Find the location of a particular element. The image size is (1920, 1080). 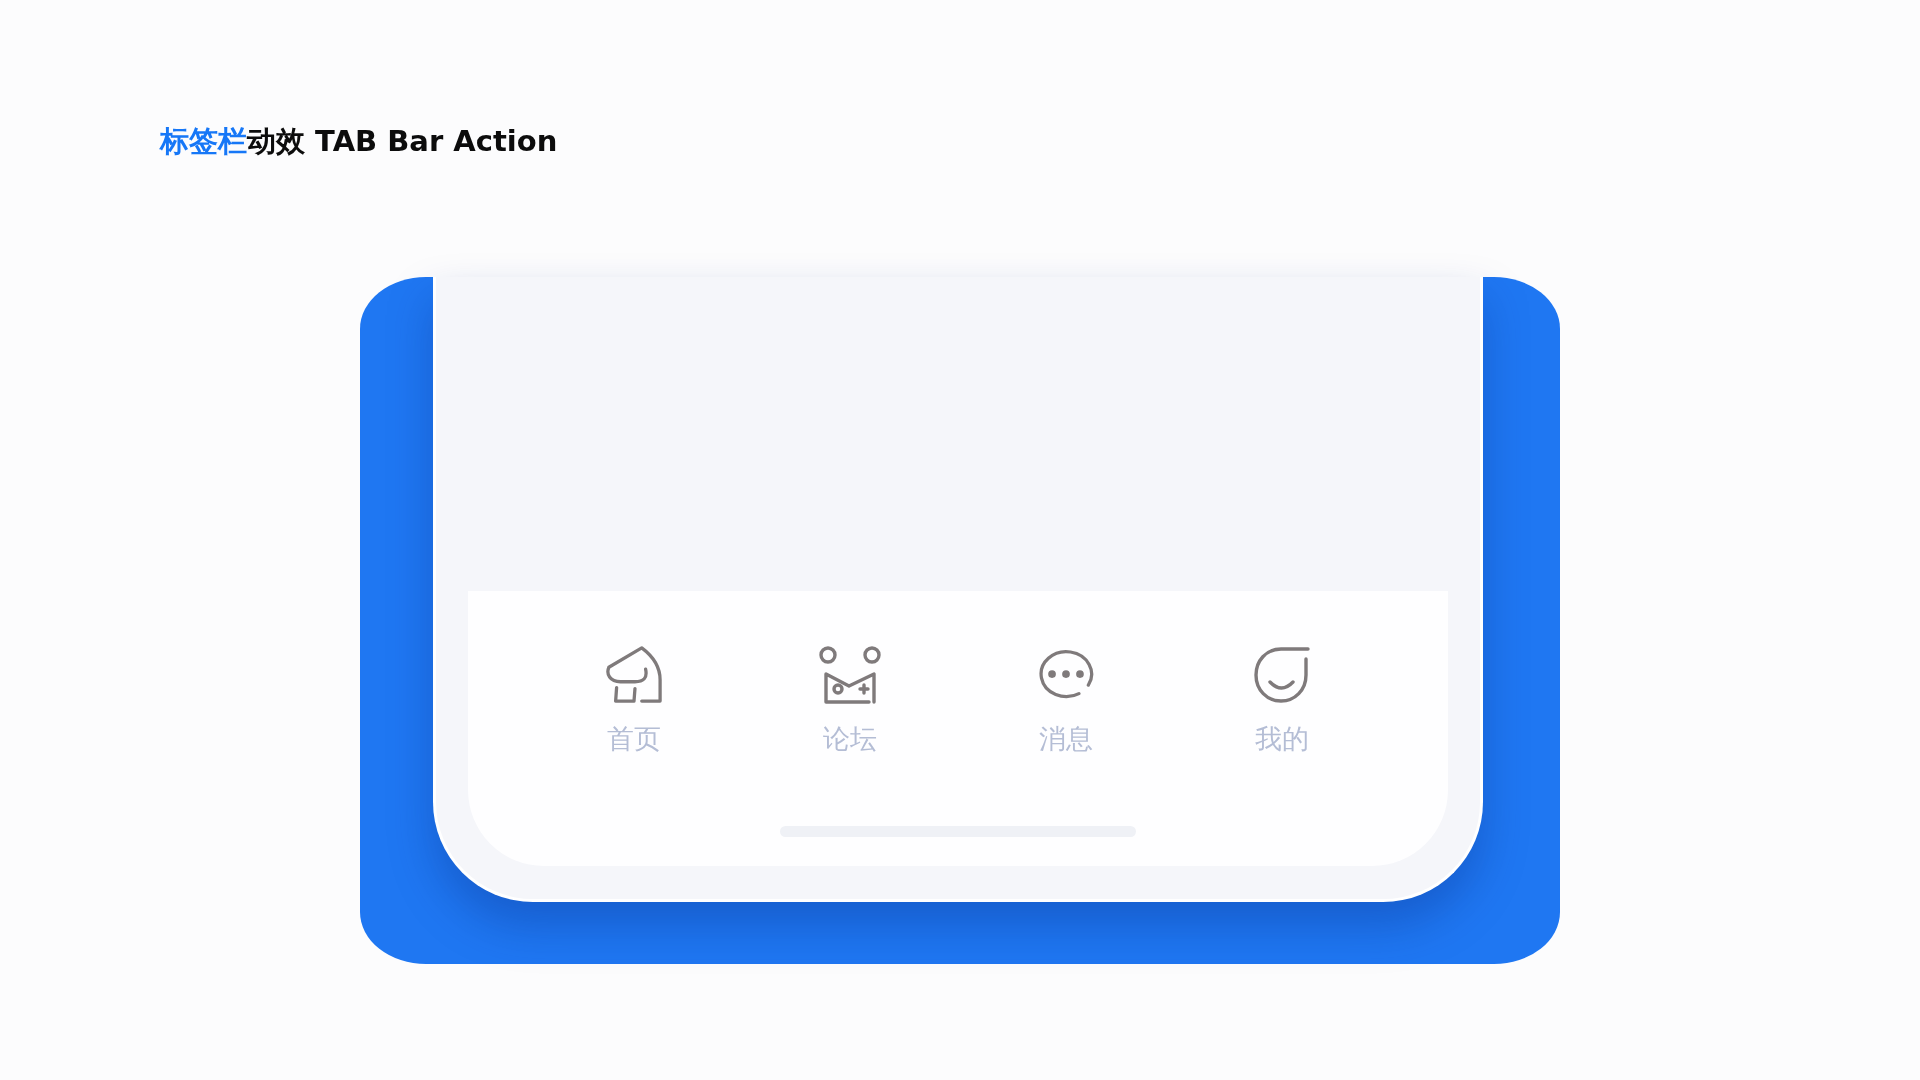

smiley-icon is located at coordinates (1282, 675).